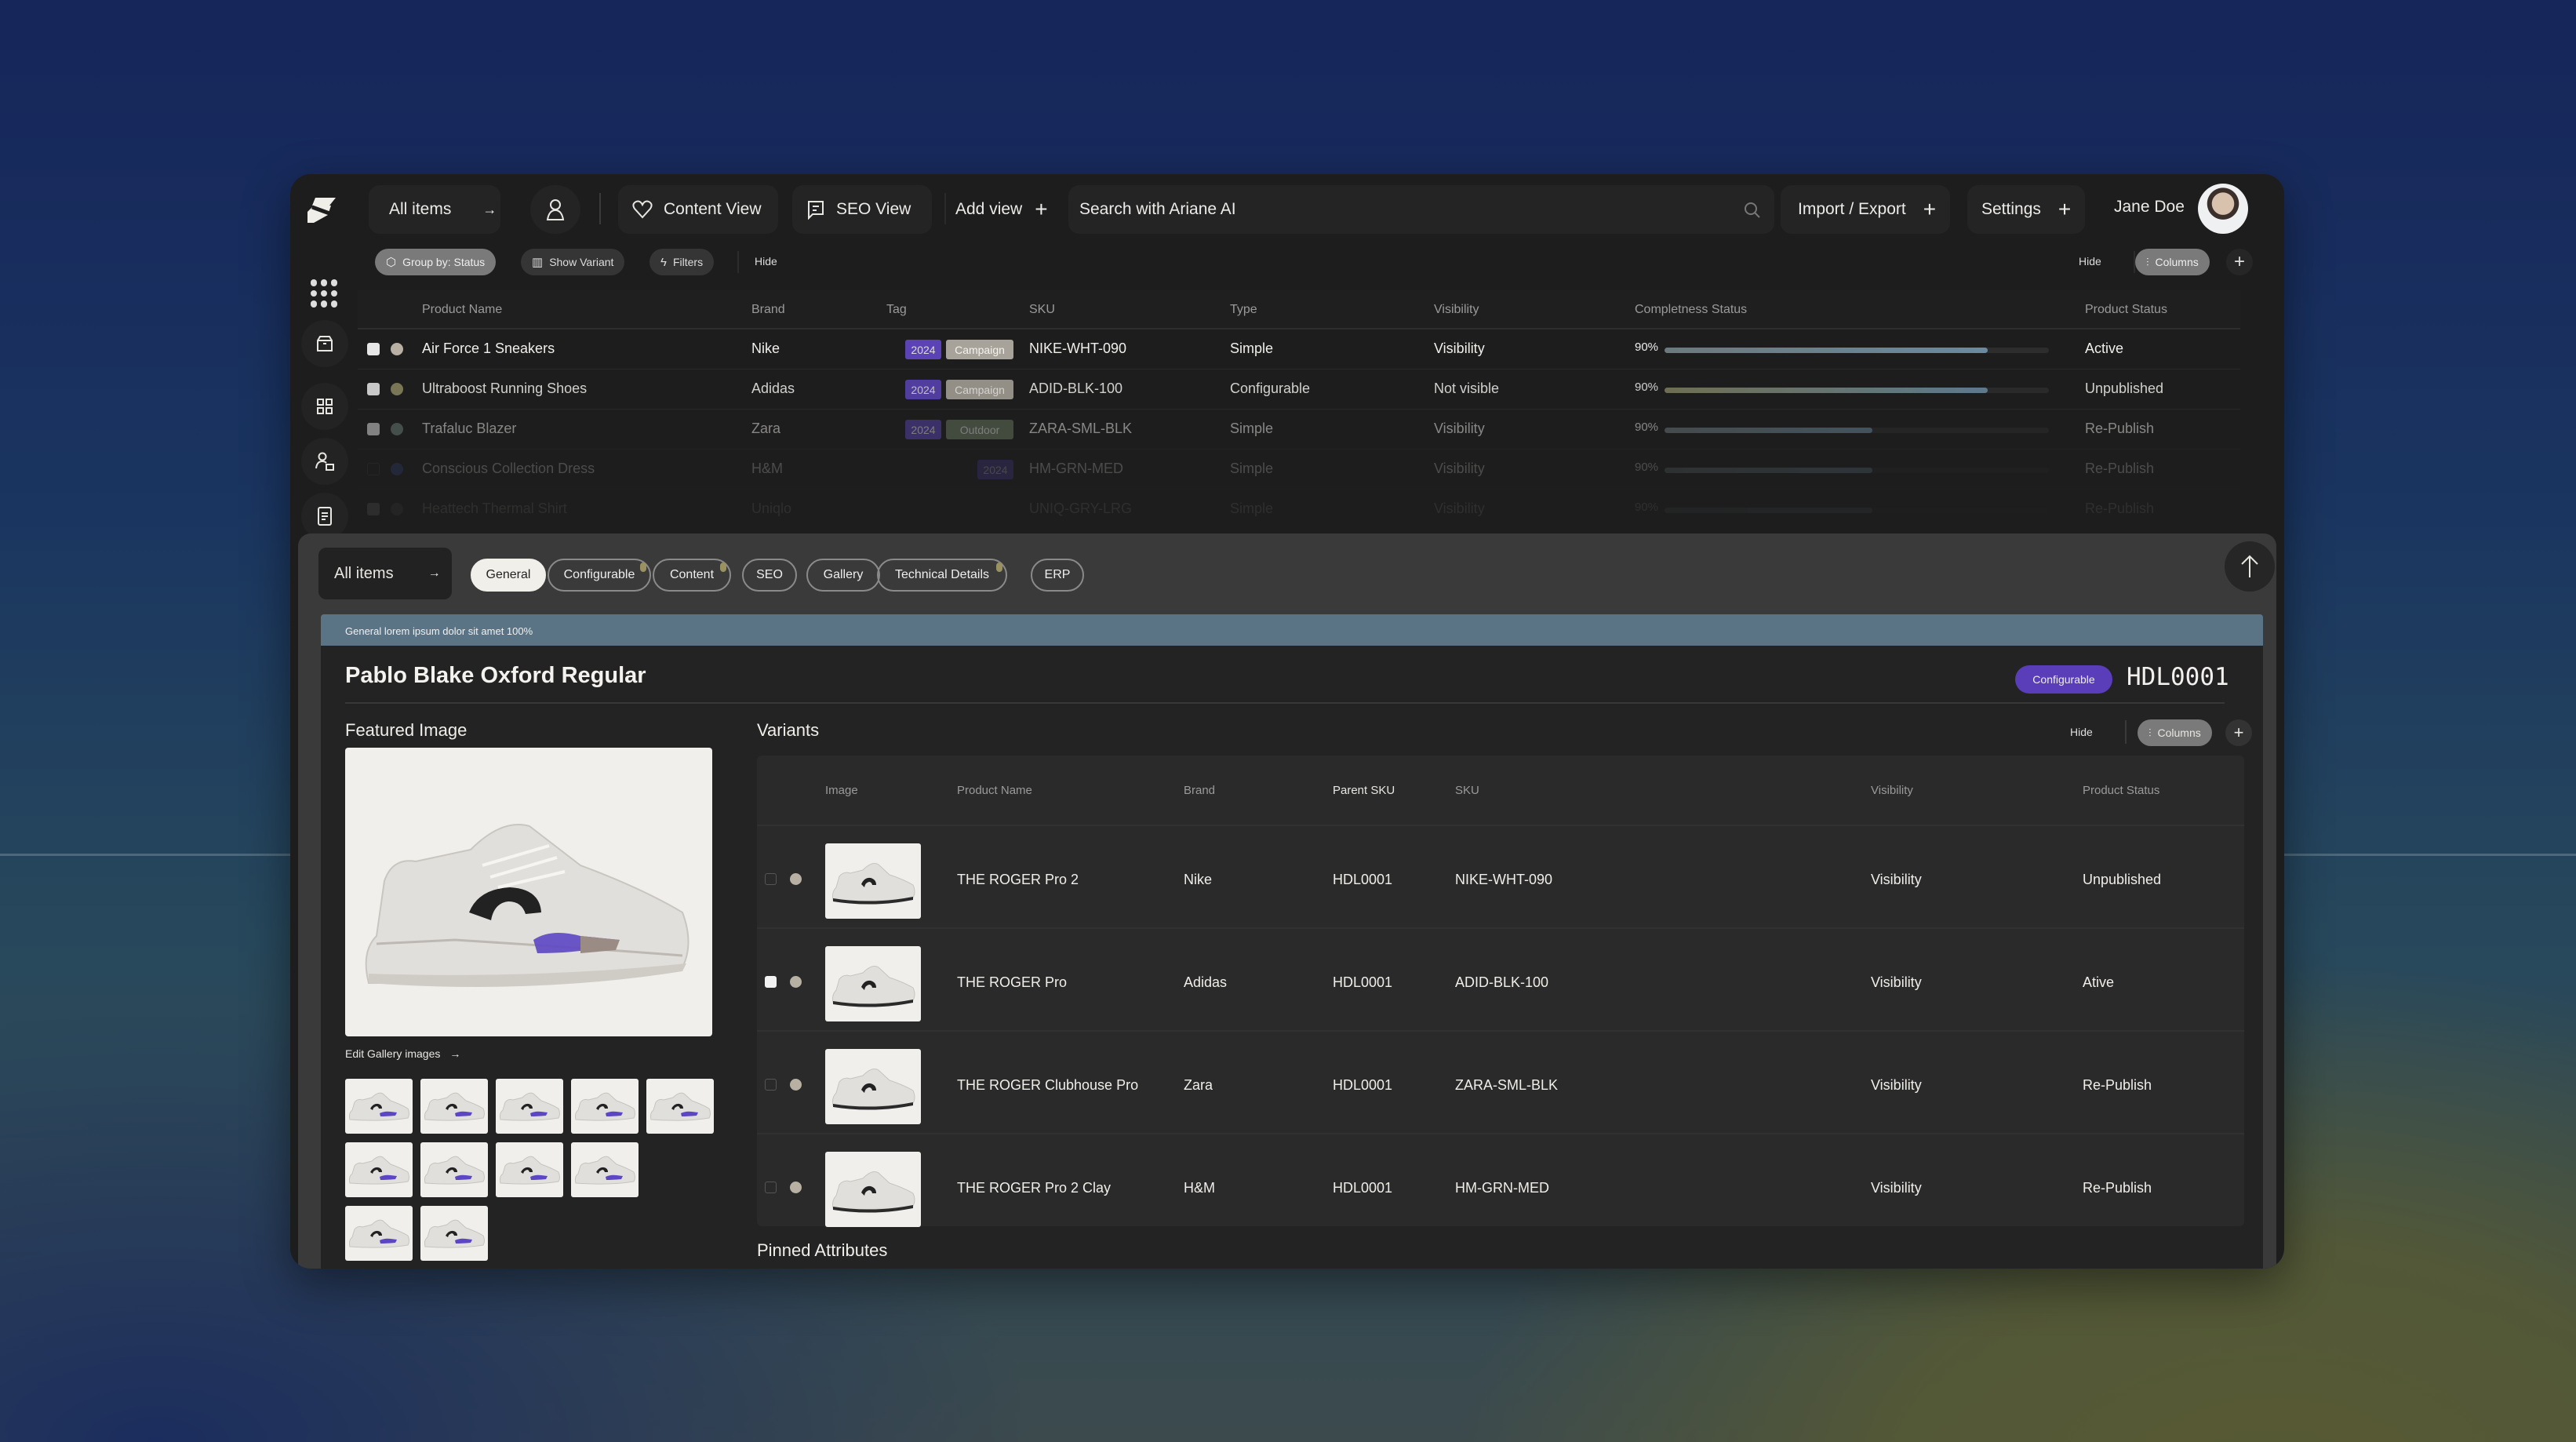 This screenshot has width=2576, height=1442. I want to click on featured-image, so click(528, 892).